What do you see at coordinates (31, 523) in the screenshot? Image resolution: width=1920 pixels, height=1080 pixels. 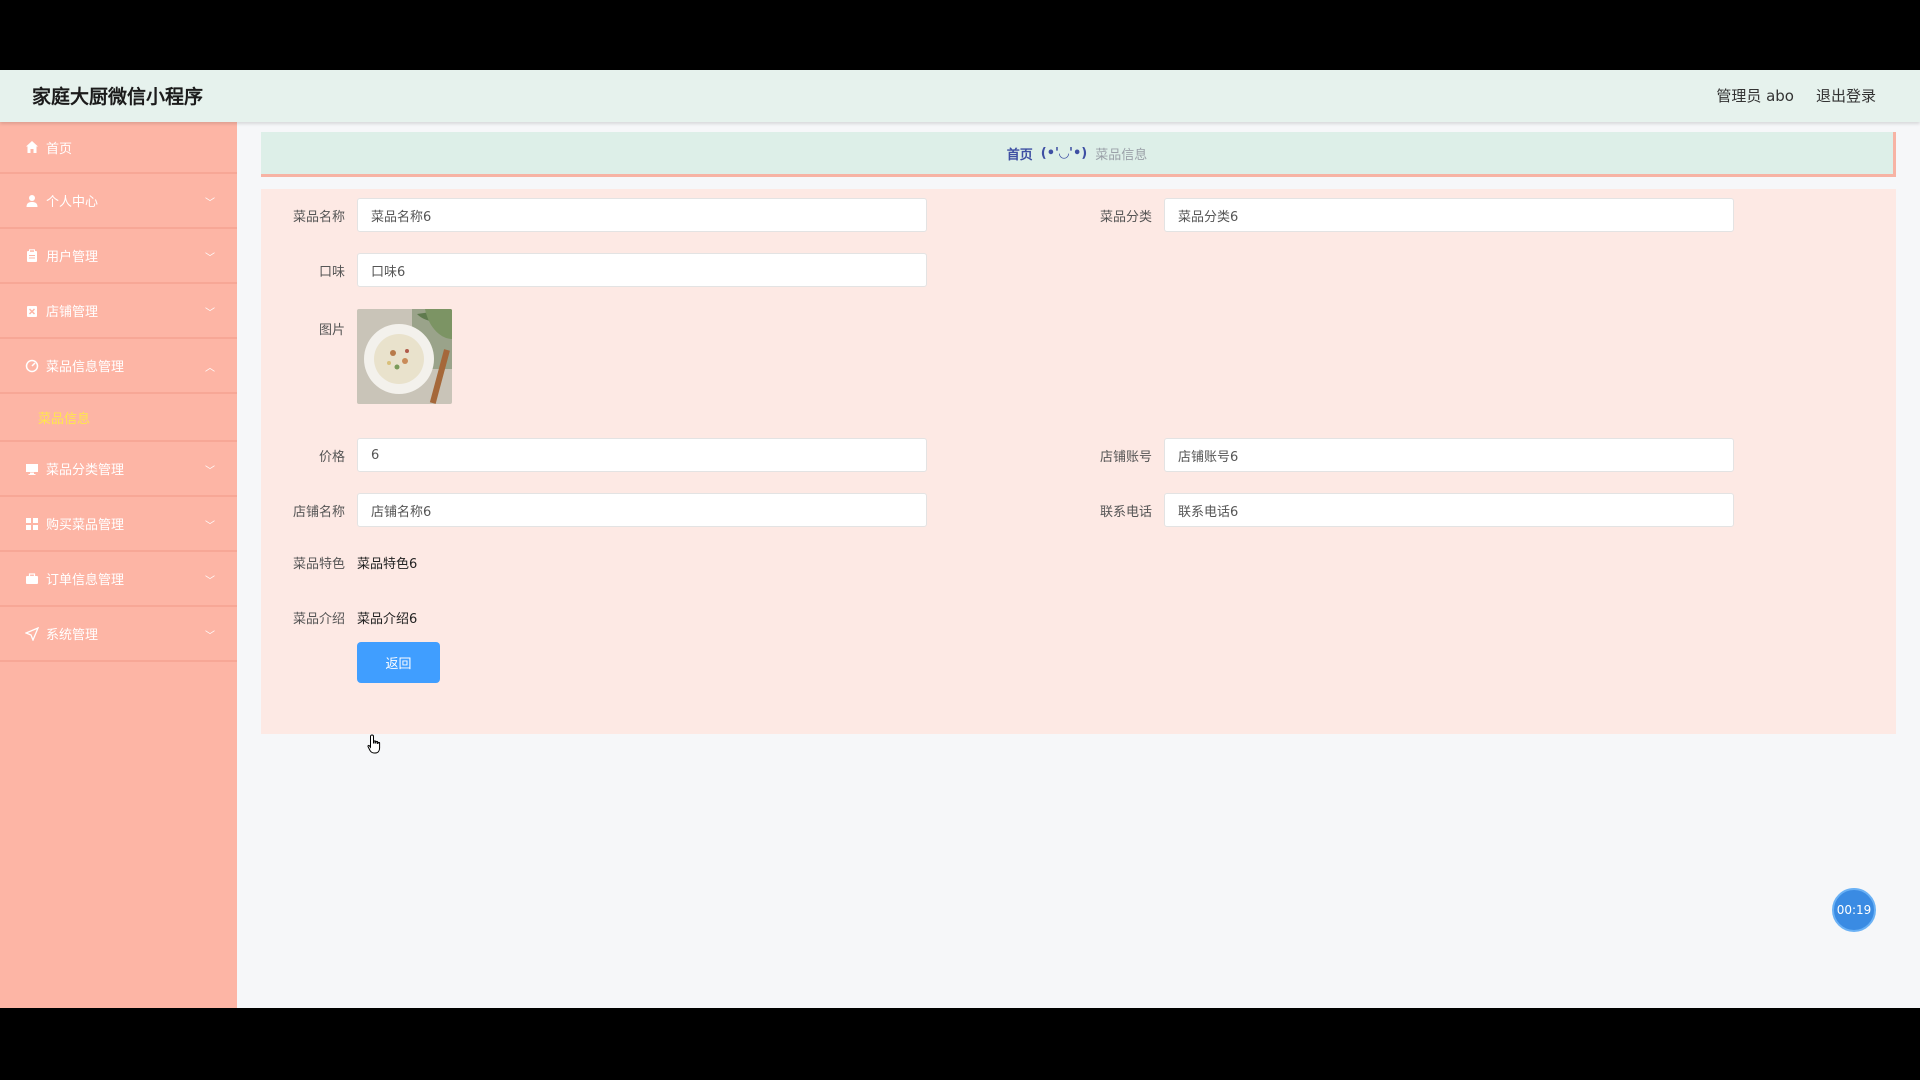 I see `grid-icon` at bounding box center [31, 523].